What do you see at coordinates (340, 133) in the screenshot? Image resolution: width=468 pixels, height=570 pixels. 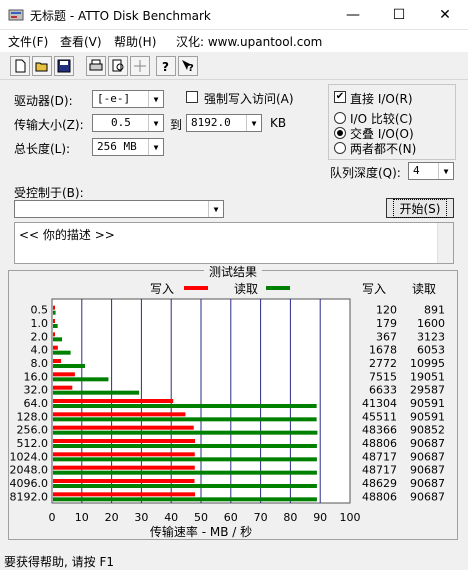 I see `overlapped-io-radio` at bounding box center [340, 133].